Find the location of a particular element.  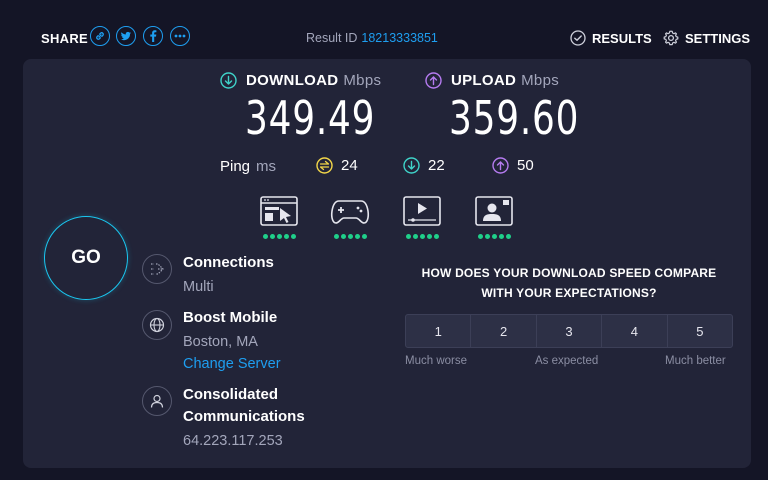

upload-unit: Mbps is located at coordinates (540, 80).